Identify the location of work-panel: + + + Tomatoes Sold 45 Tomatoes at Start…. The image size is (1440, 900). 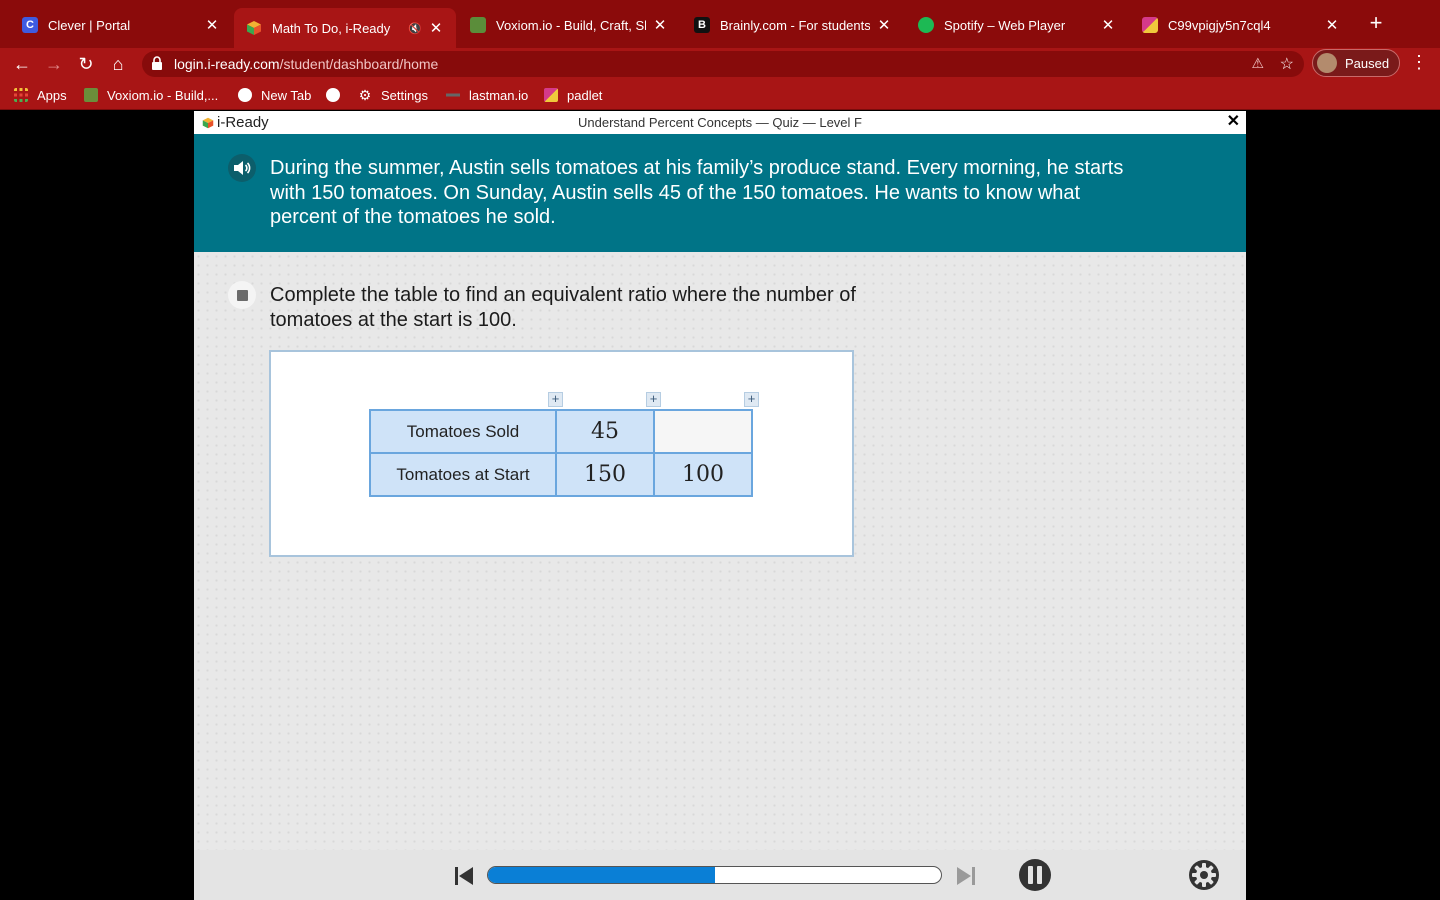
(561, 453).